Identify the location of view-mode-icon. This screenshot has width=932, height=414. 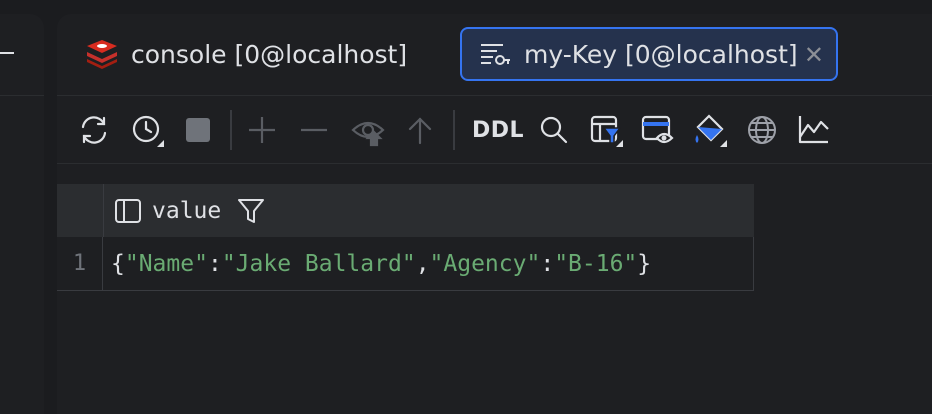
(658, 130).